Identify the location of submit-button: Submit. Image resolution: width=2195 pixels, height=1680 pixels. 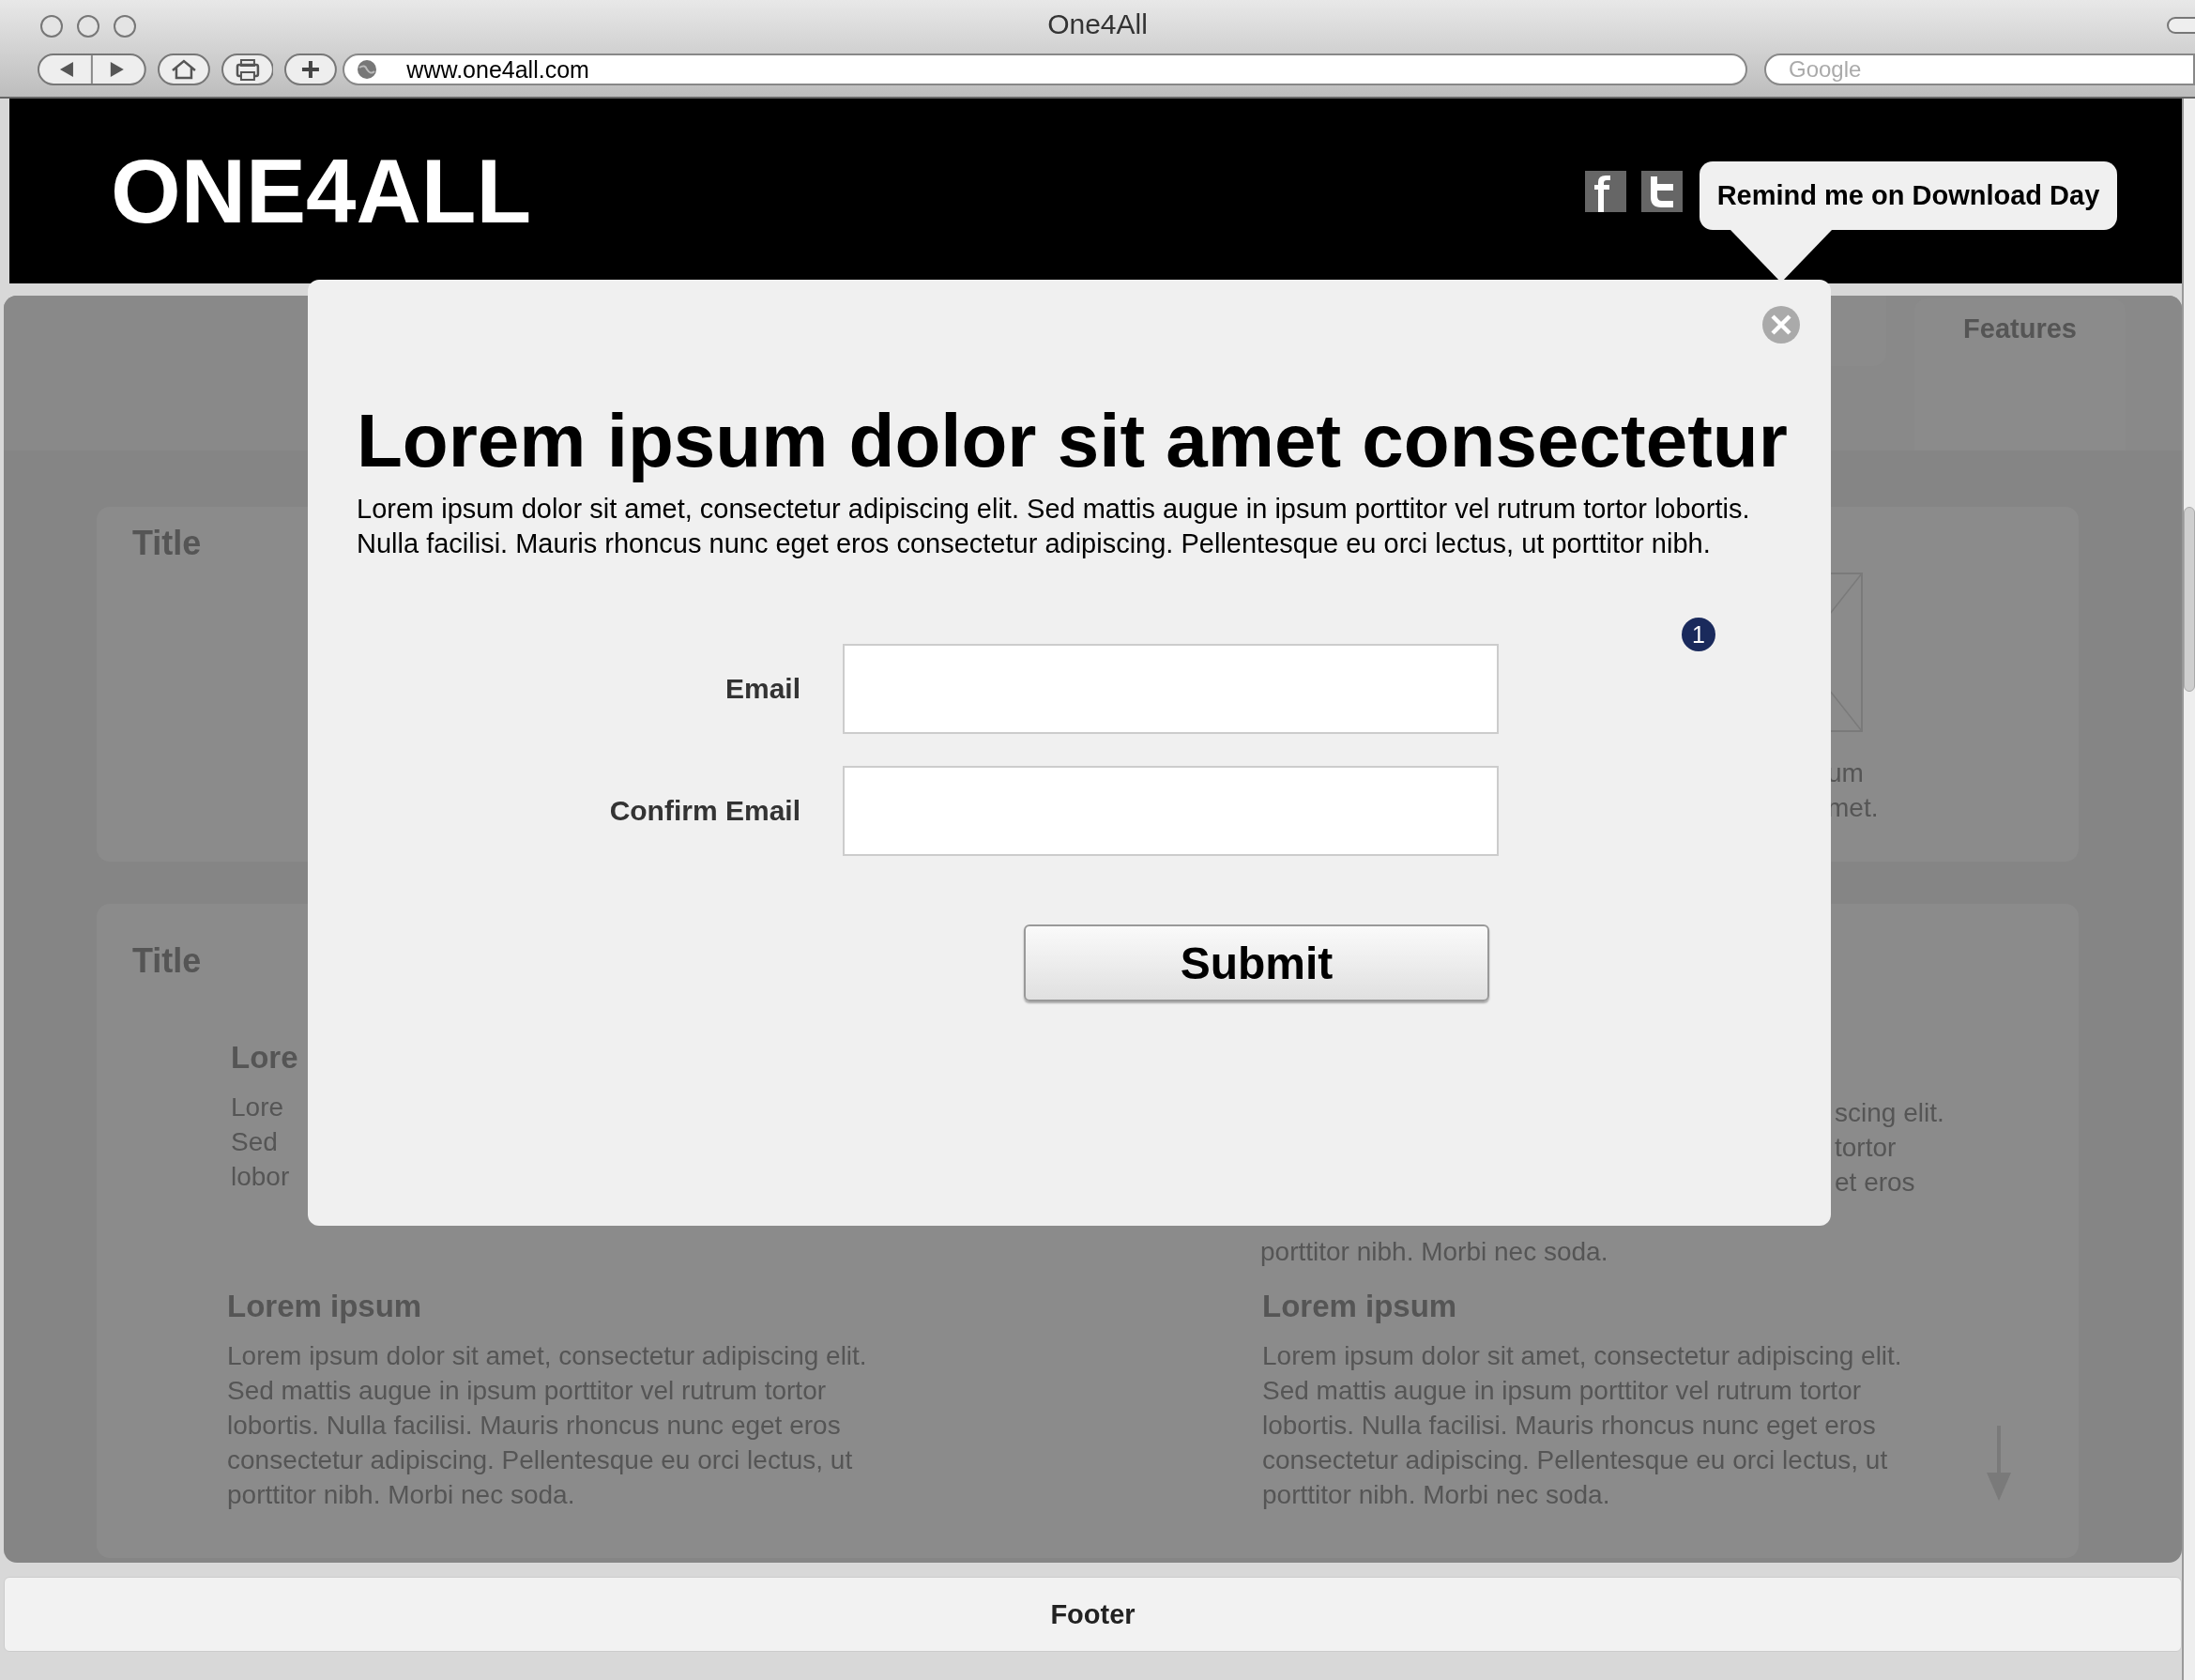
(1256, 962).